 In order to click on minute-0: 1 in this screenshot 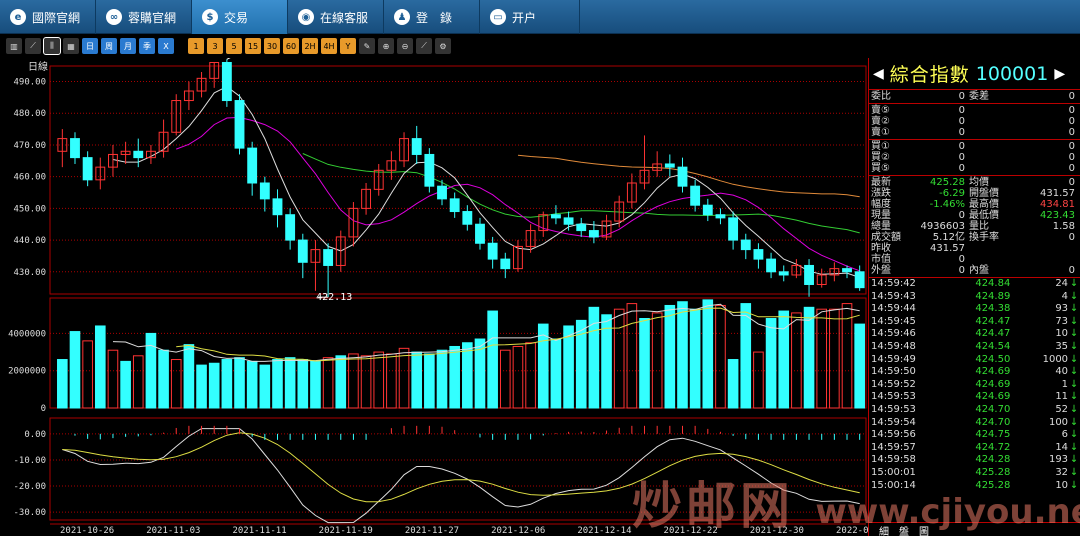, I will do `click(196, 46)`.